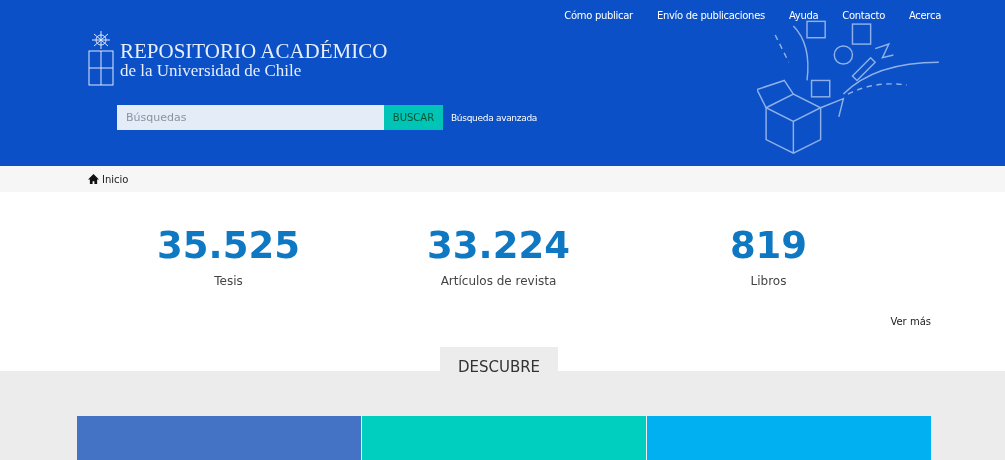 This screenshot has height=460, width=1005. Describe the element at coordinates (211, 70) in the screenshot. I see `site-subtitle: de la Universidad de Chile` at that location.